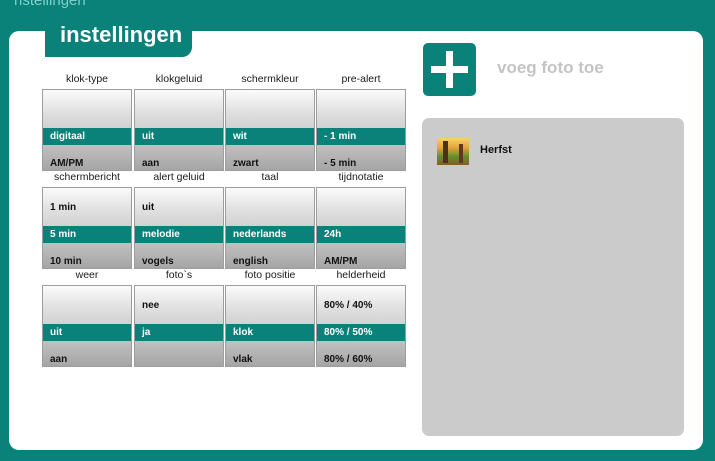  I want to click on setting-picker: nederlands english, so click(270, 228).